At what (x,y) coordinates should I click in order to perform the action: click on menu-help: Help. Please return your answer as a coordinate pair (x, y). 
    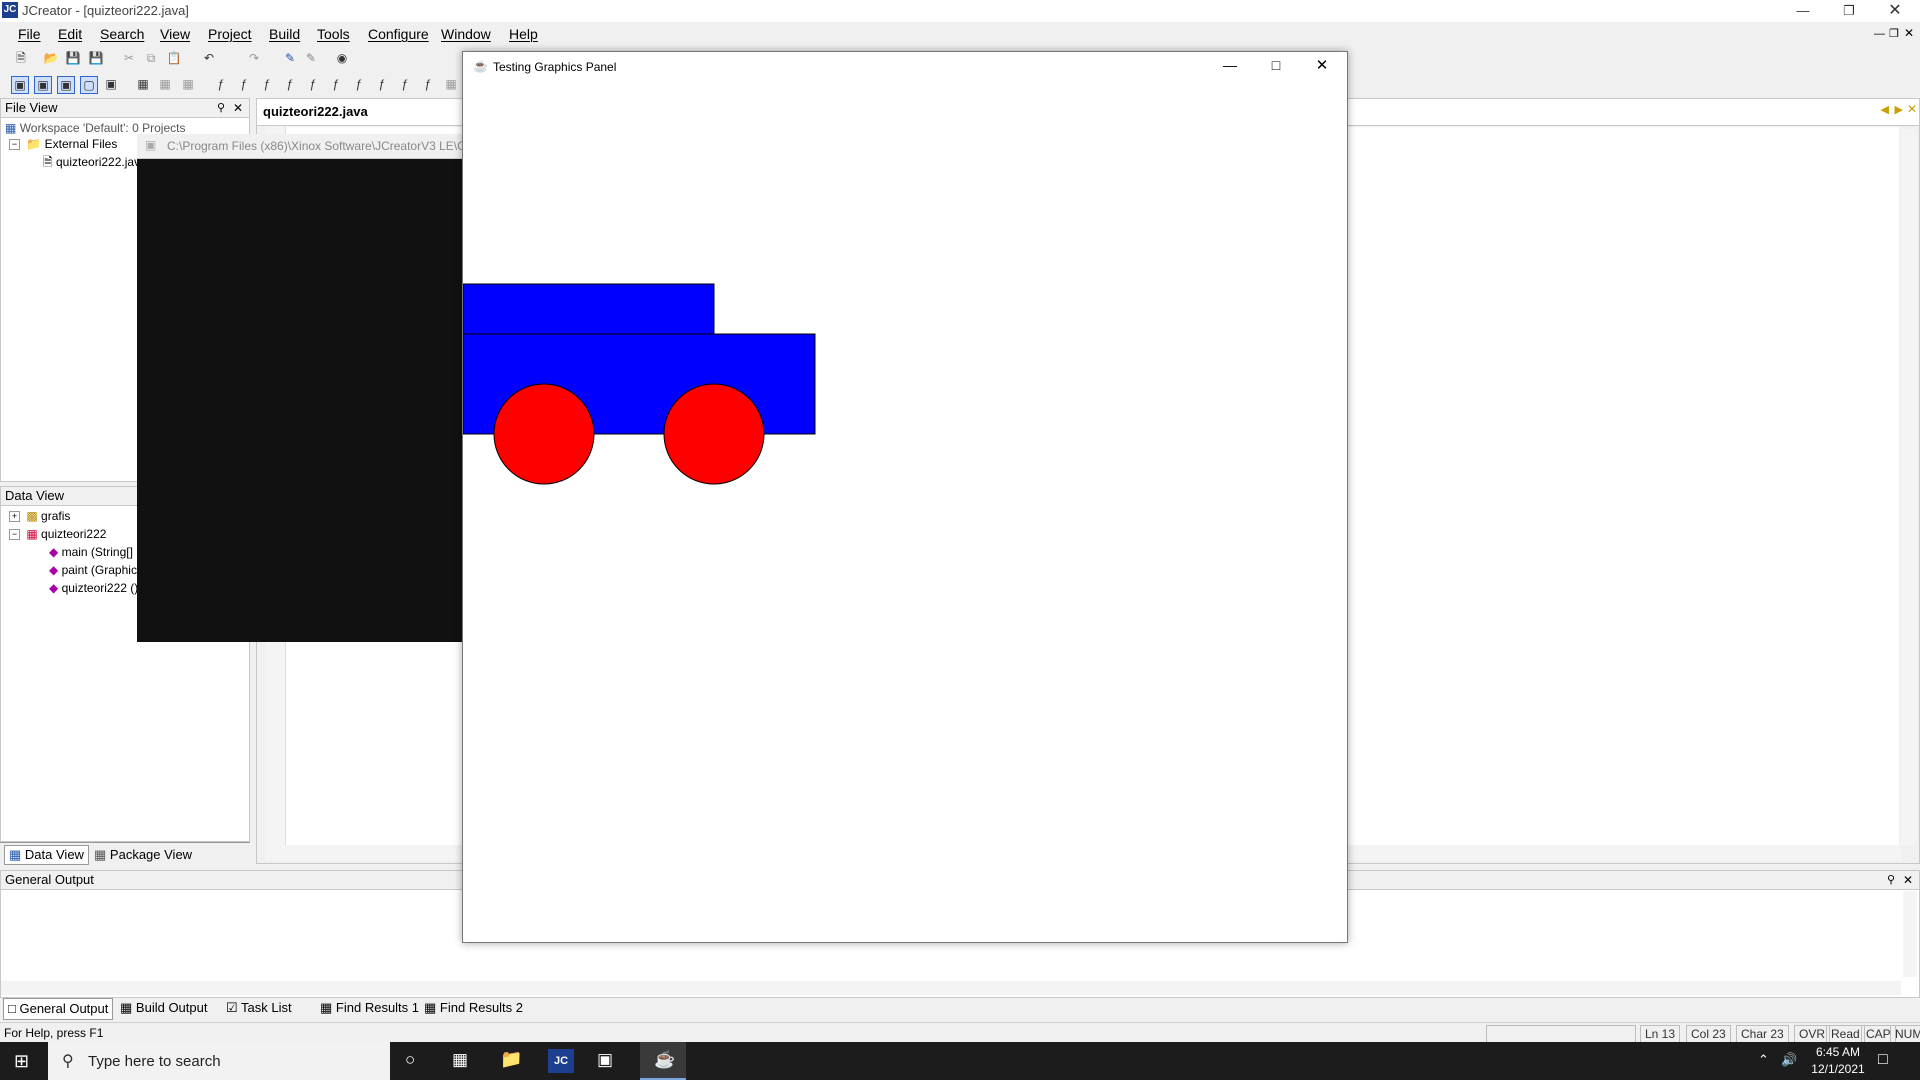
    Looking at the image, I should click on (523, 34).